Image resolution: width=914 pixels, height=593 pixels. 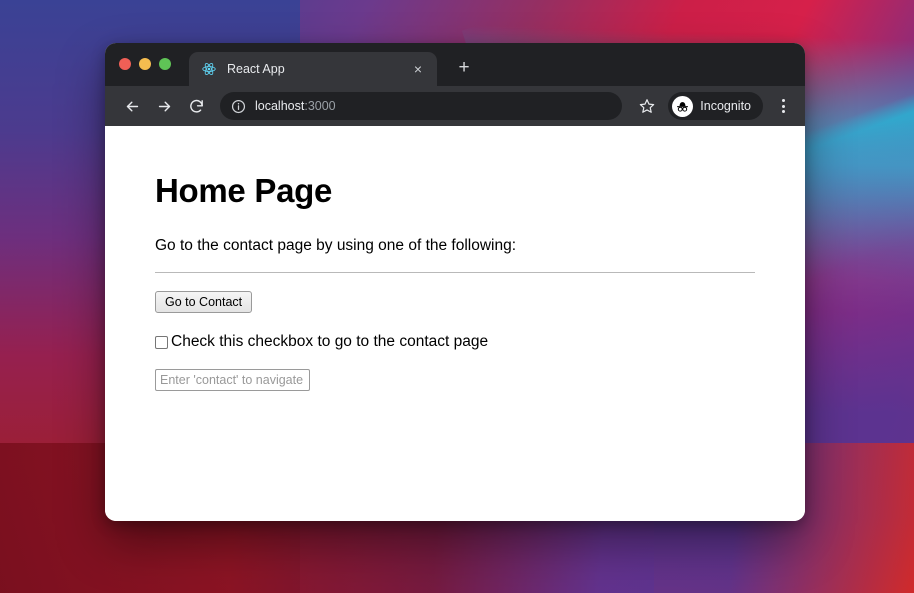 I want to click on reload-icon, so click(x=196, y=106).